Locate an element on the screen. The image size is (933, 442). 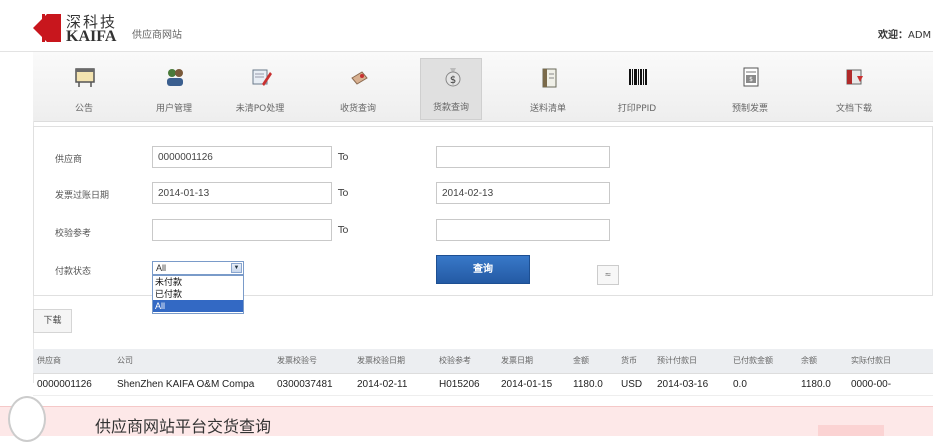
column-header: 发票校验号 is located at coordinates (313, 361).